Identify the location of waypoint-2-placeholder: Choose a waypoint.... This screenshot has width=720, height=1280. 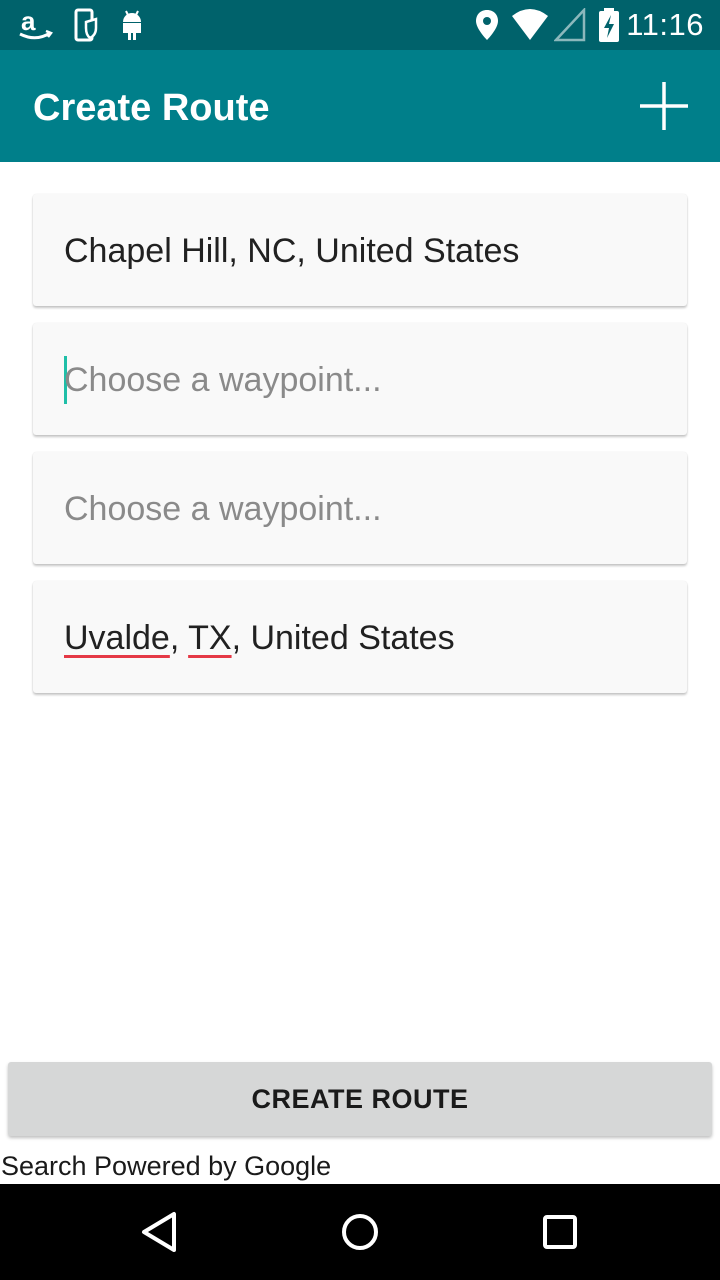
(223, 509).